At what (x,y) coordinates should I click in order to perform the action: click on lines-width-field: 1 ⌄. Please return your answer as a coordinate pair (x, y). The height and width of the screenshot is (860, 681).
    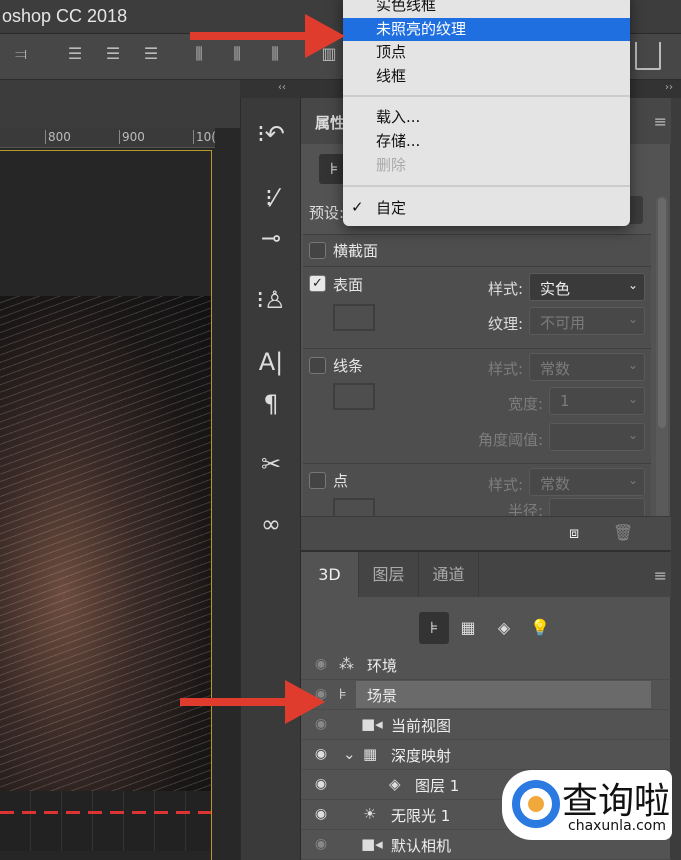
    Looking at the image, I should click on (597, 401).